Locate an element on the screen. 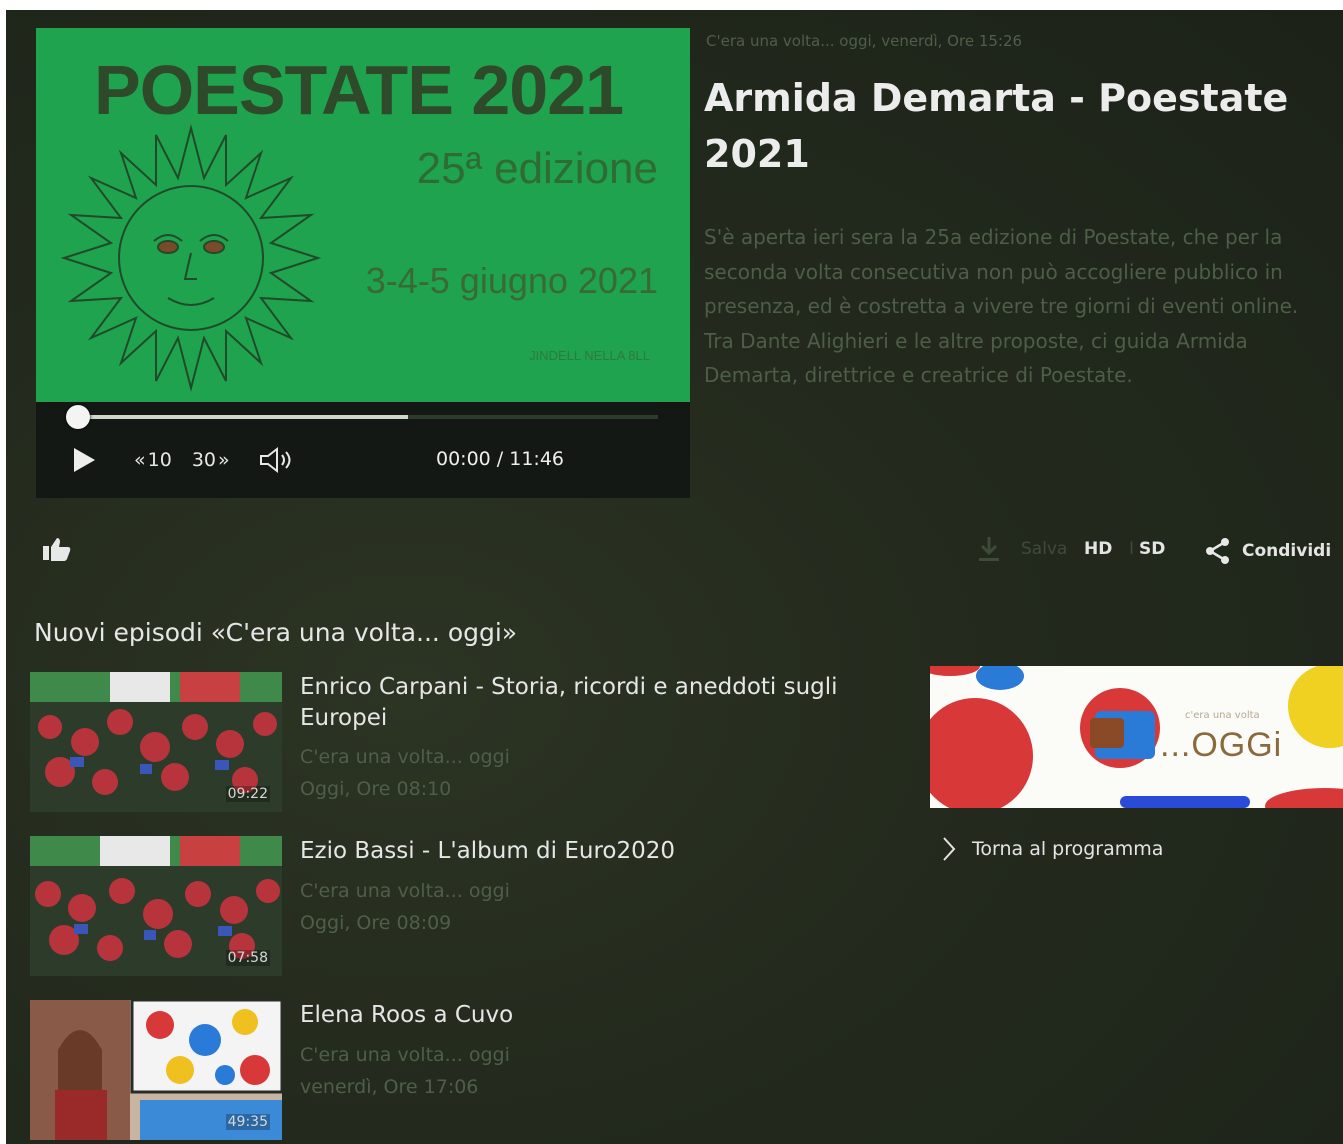  thumbs-up-icon is located at coordinates (57, 551).